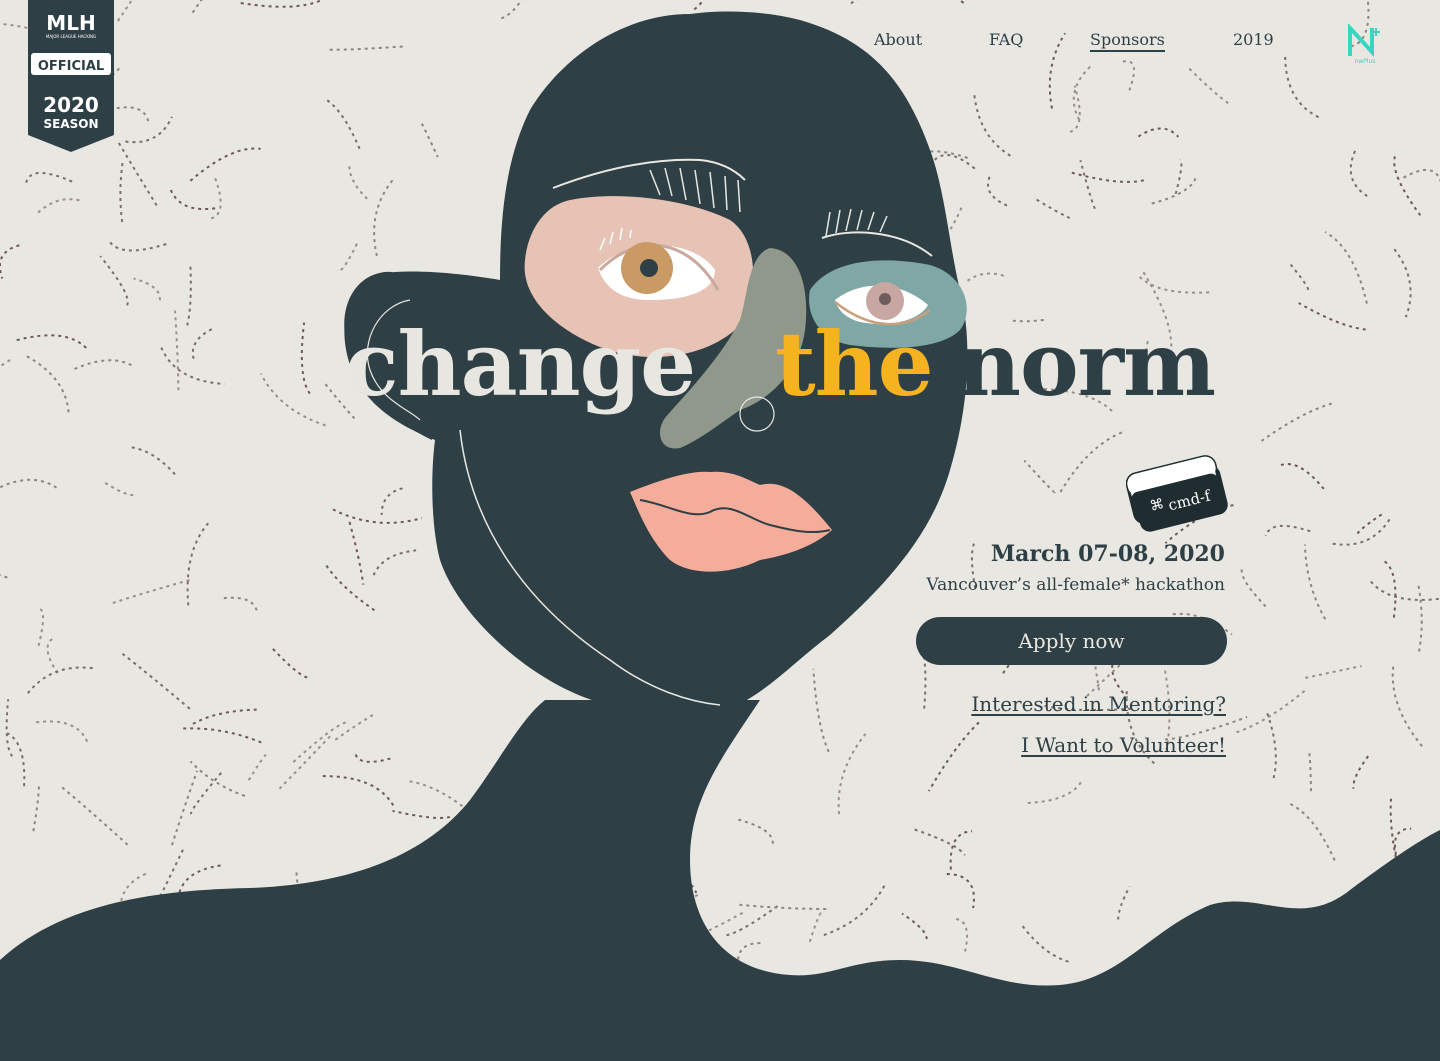  Describe the element at coordinates (1006, 39) in the screenshot. I see `nav-faq: FAQ` at that location.